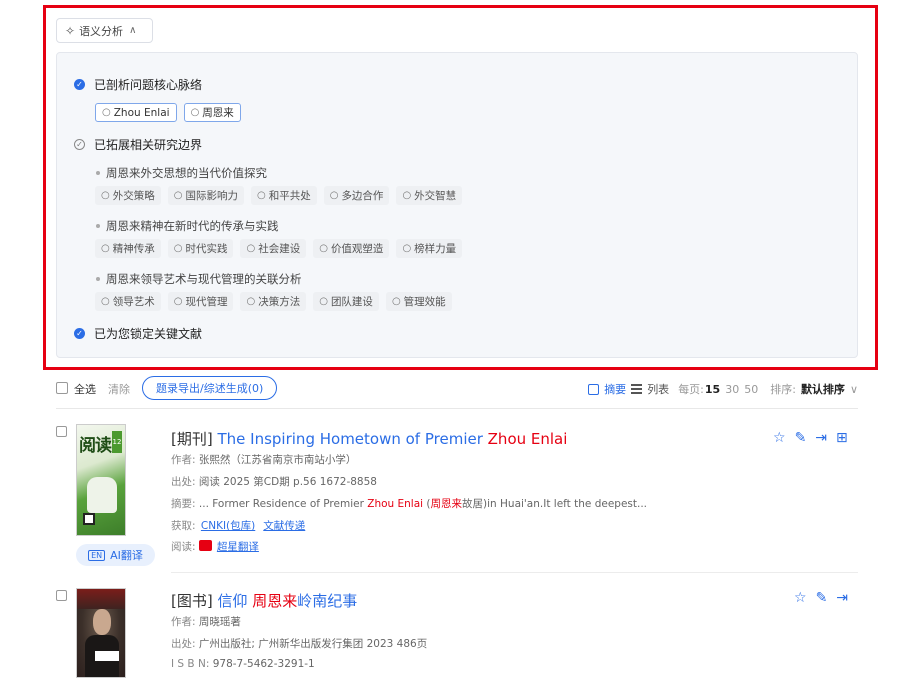  Describe the element at coordinates (279, 249) in the screenshot. I see `keyword-text: 社会建设` at that location.